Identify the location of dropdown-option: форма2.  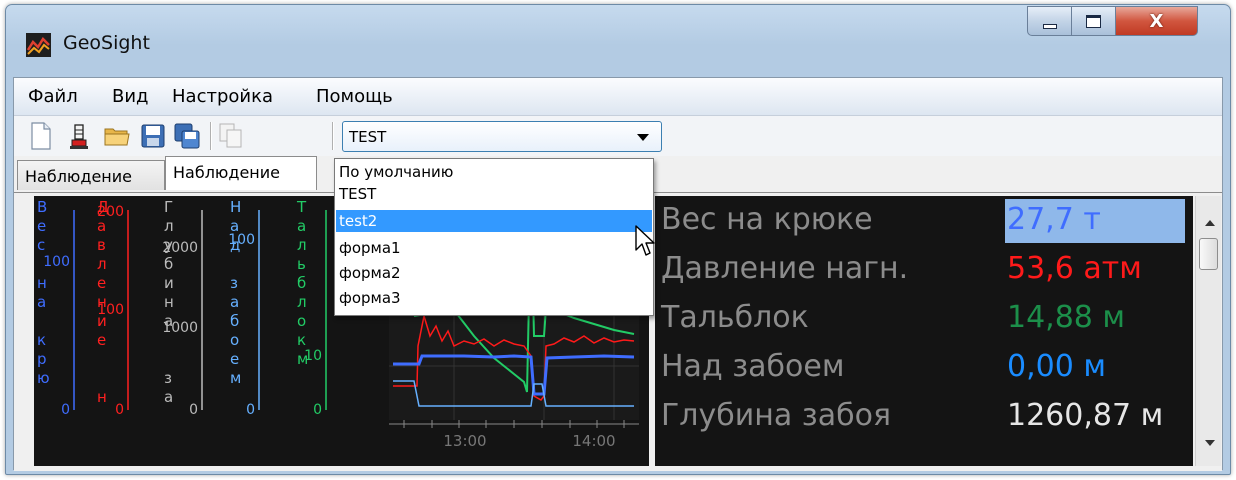
(494, 273).